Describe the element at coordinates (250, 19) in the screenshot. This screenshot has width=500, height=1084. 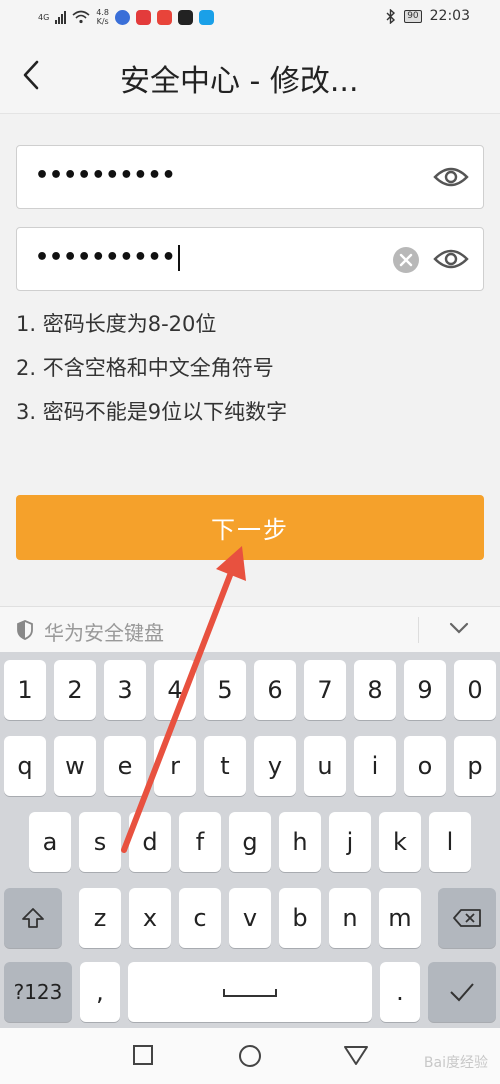
I see `status-bar: 4G 4.8 K/s 90 22:03` at that location.